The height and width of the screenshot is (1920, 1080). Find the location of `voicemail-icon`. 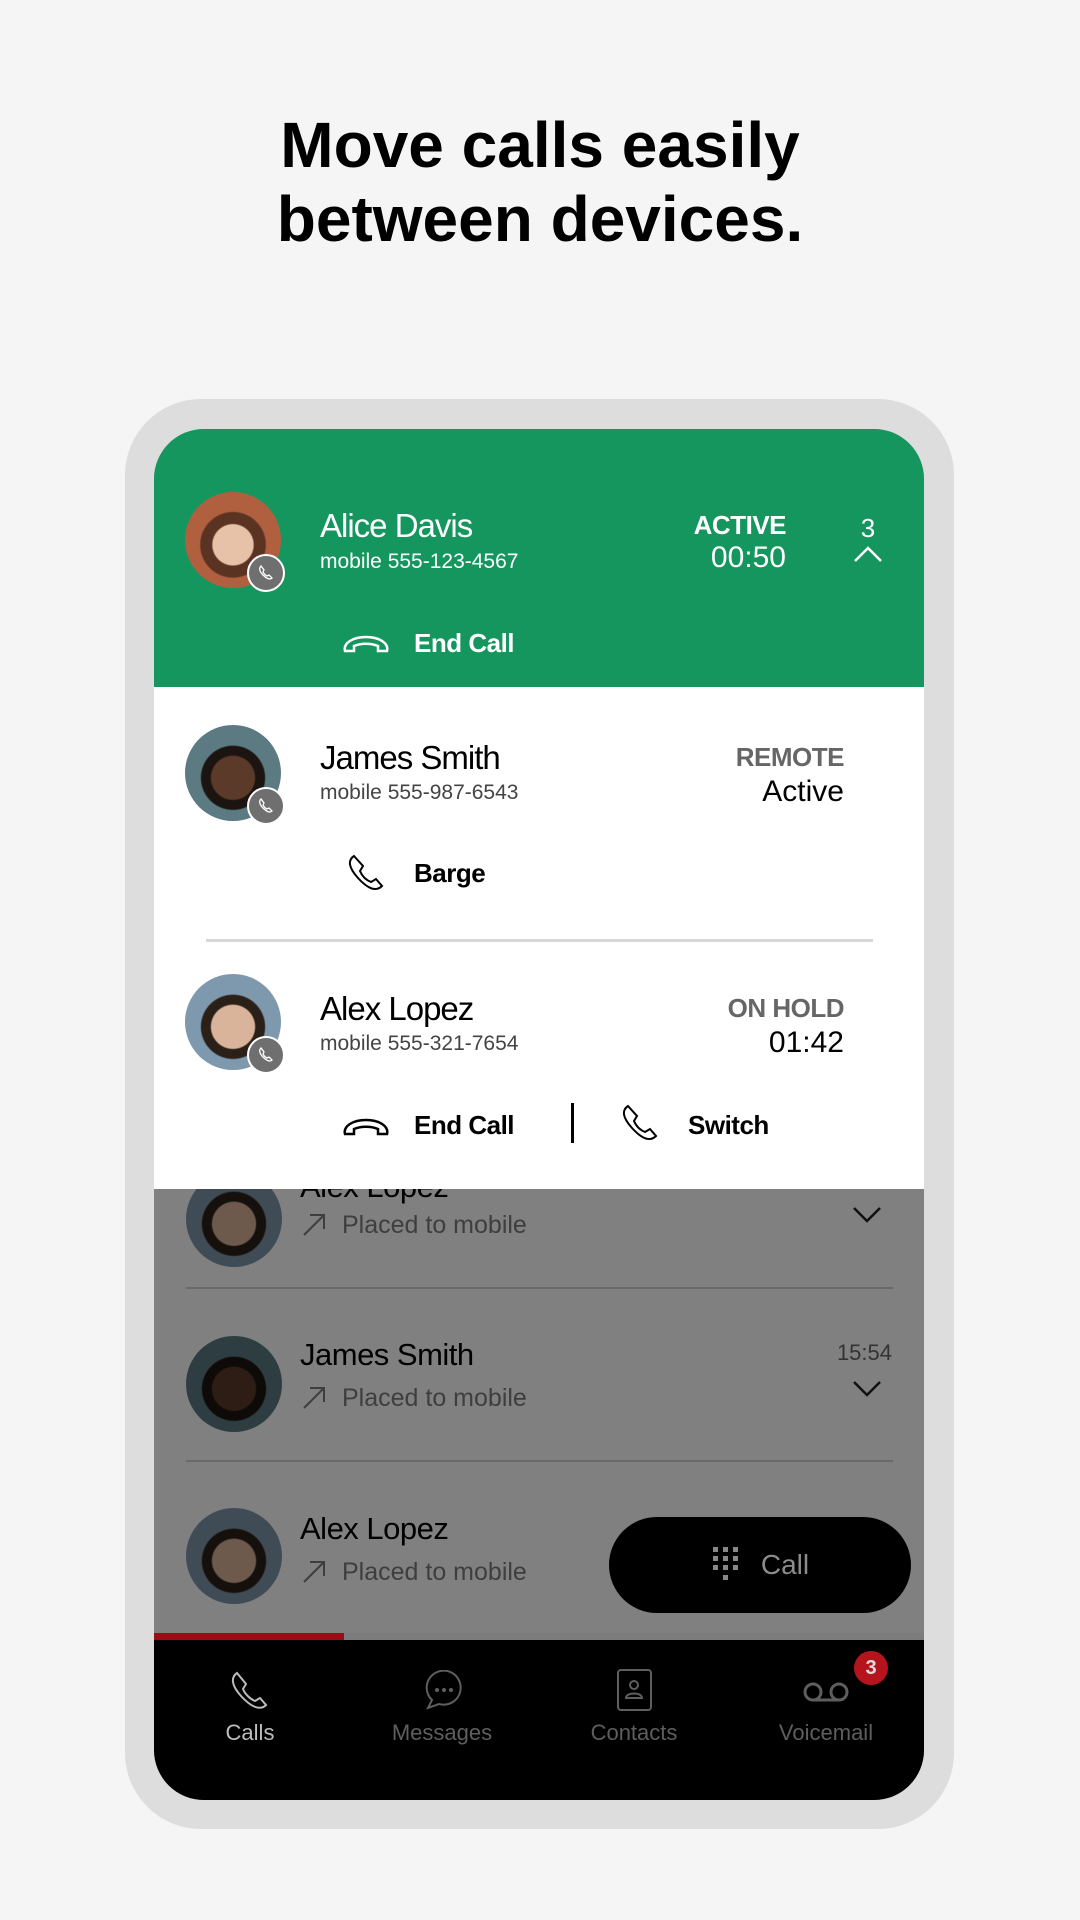

voicemail-icon is located at coordinates (826, 1692).